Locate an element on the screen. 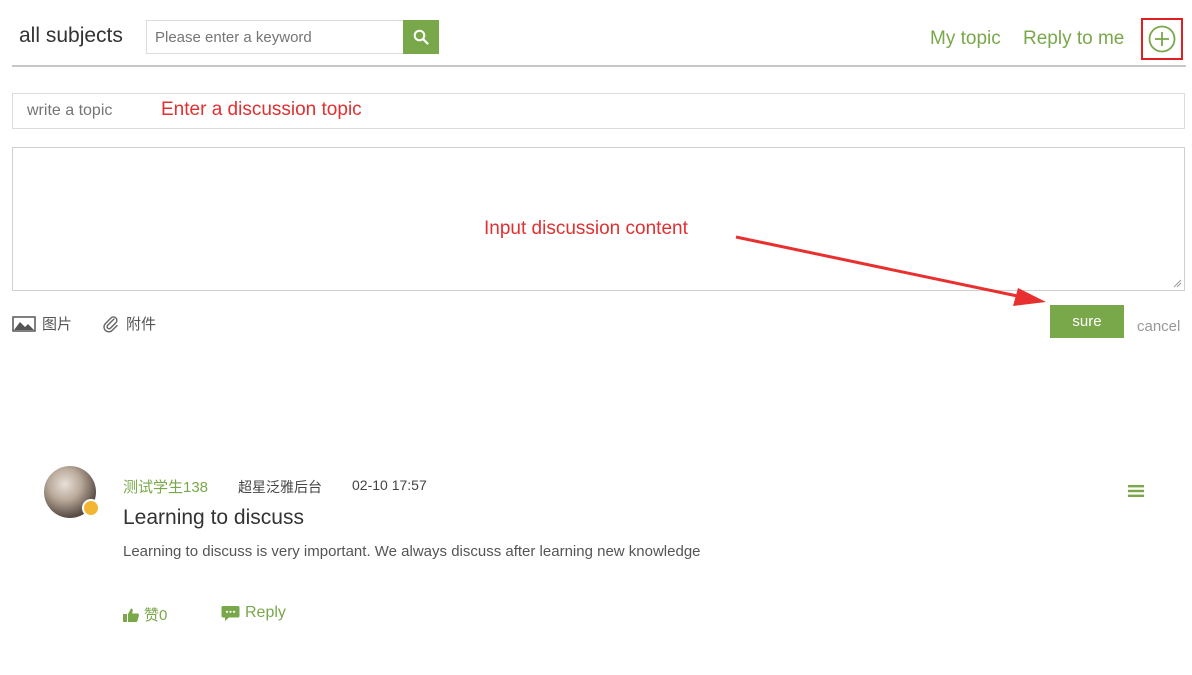 Image resolution: width=1192 pixels, height=675 pixels. topic-annotation: Enter a discussion topic is located at coordinates (261, 109).